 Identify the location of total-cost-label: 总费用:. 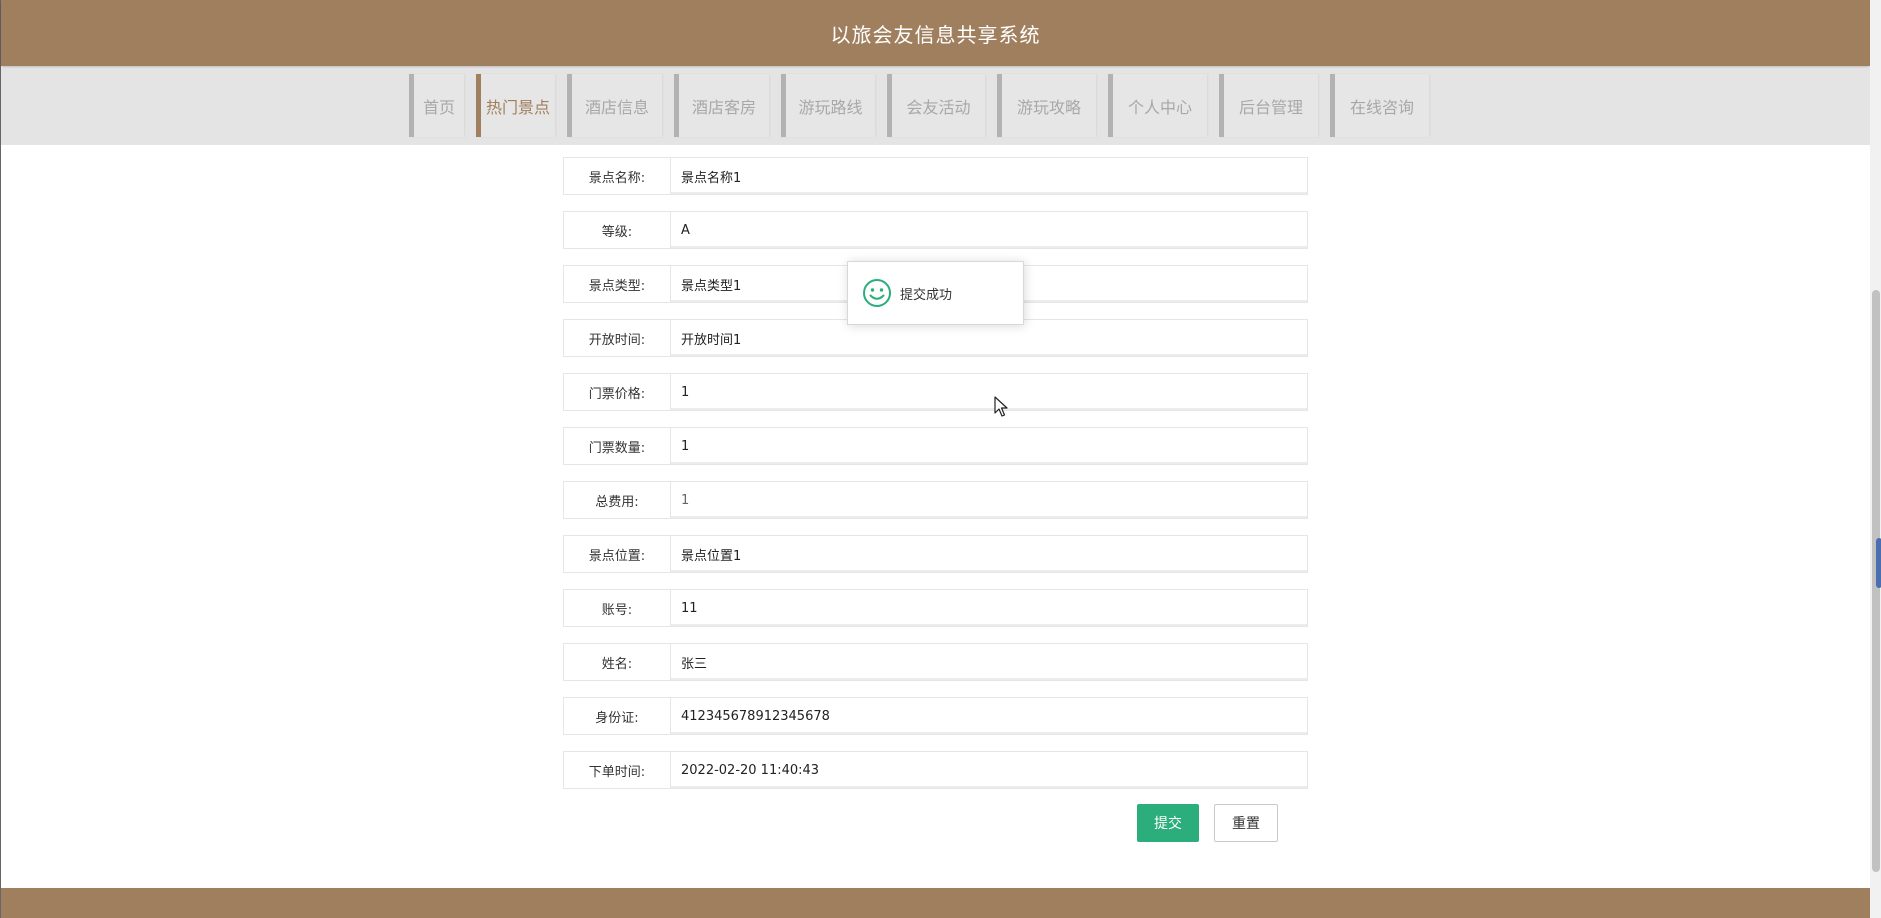
(617, 500).